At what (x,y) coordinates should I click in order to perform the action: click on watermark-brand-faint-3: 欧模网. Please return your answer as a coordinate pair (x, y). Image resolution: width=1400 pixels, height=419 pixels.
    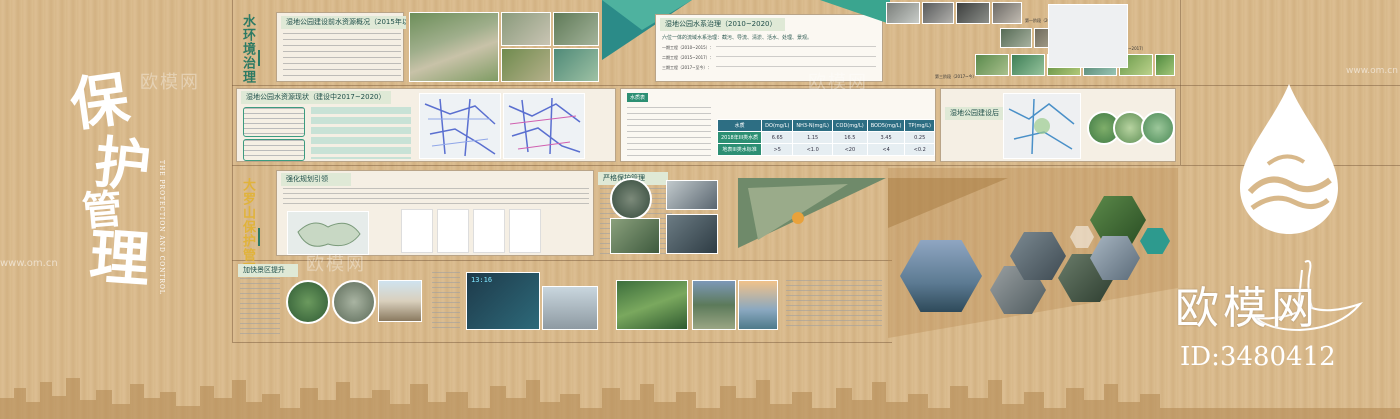
    Looking at the image, I should click on (336, 264).